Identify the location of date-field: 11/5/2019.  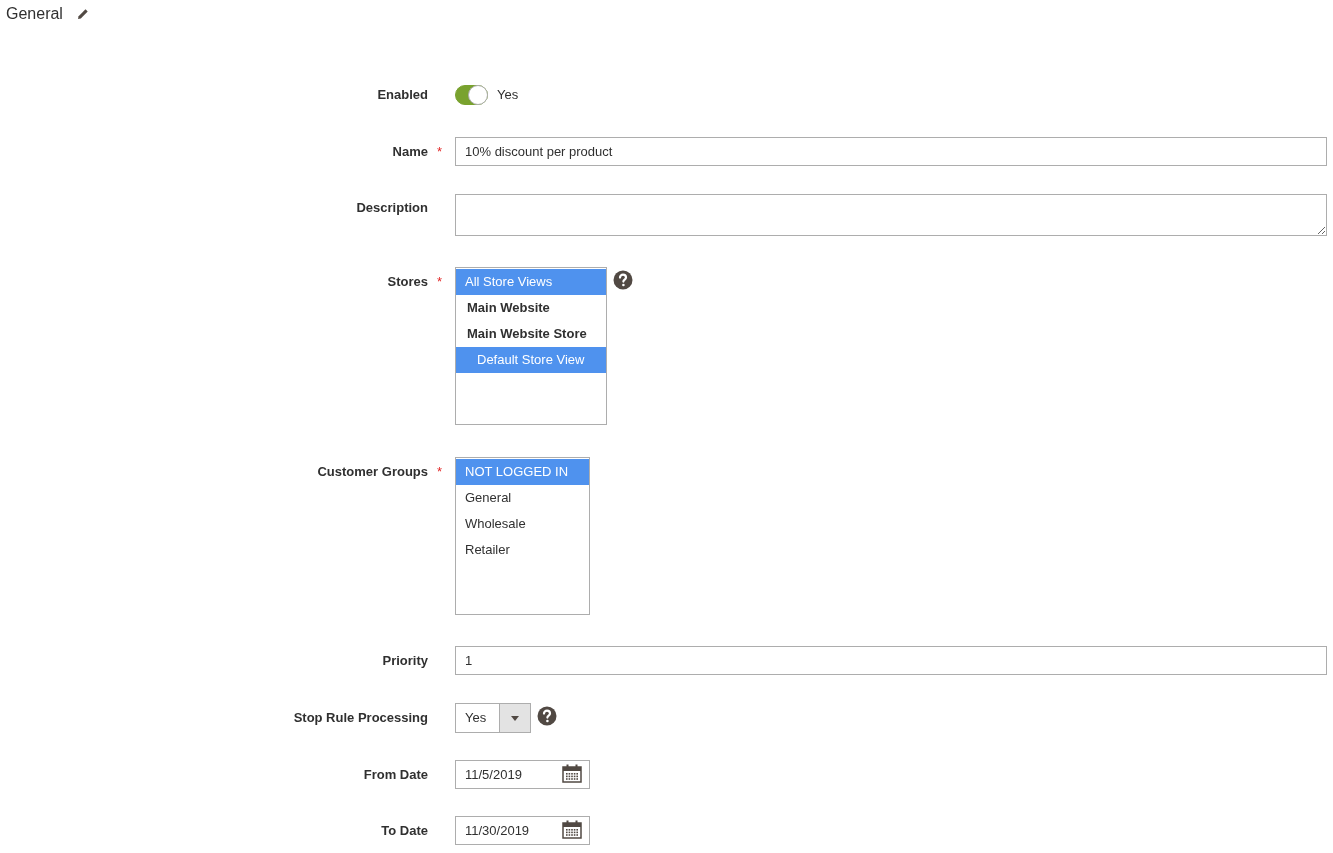
(522, 774).